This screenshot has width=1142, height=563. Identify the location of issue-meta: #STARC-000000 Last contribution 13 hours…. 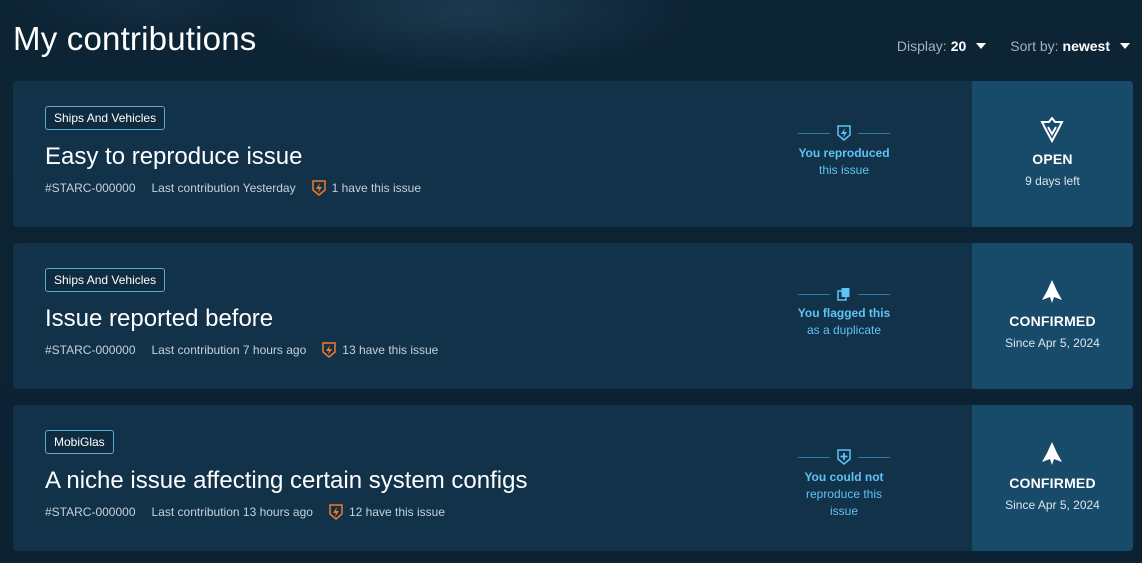
(245, 512).